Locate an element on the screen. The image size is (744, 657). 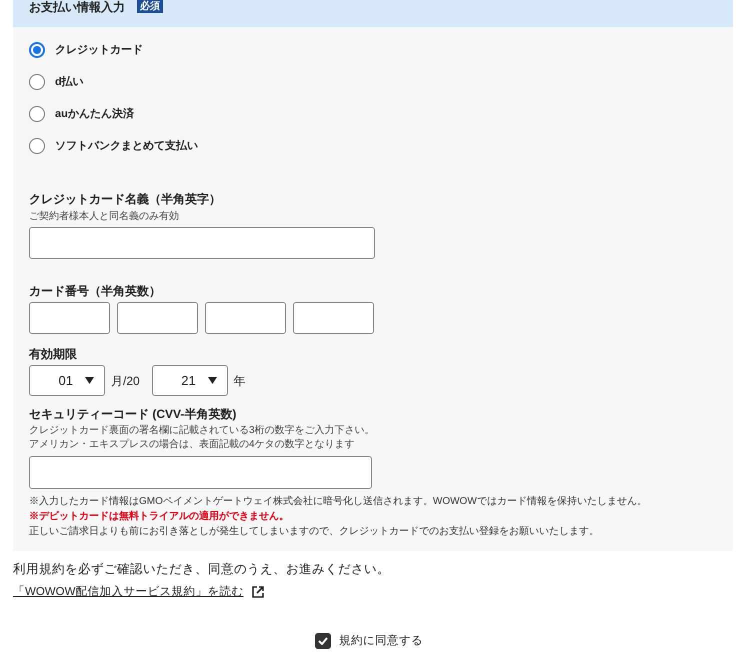
terms-text: 利用規約を必ずご確認いただき、同意のうえ、お進みください。 is located at coordinates (201, 569).